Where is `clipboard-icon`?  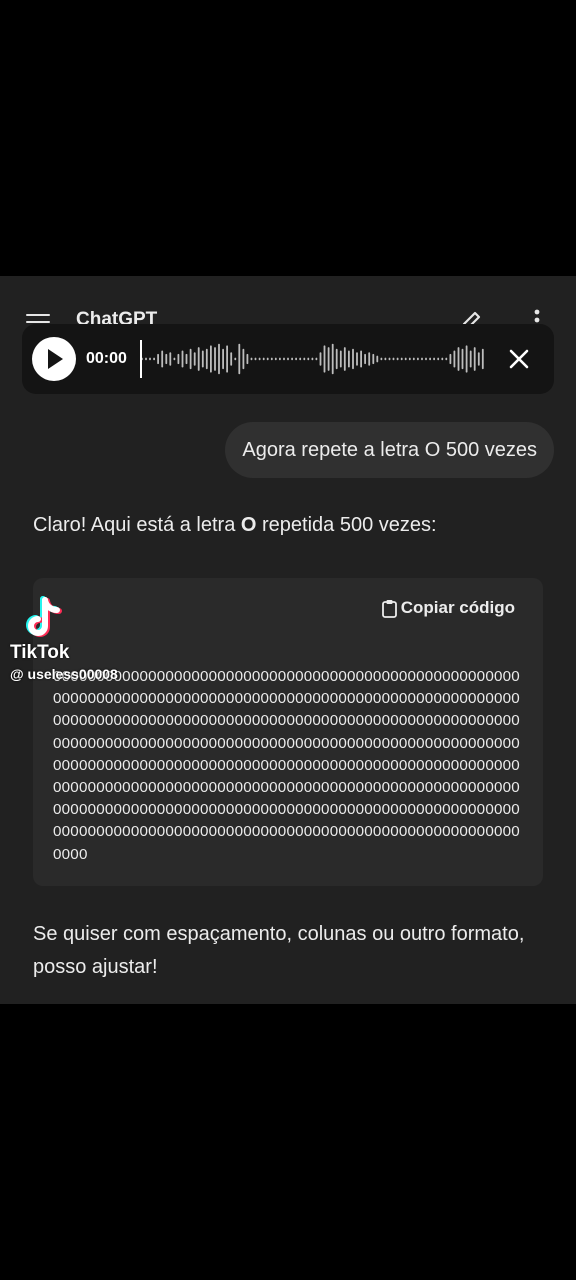
clipboard-icon is located at coordinates (389, 608).